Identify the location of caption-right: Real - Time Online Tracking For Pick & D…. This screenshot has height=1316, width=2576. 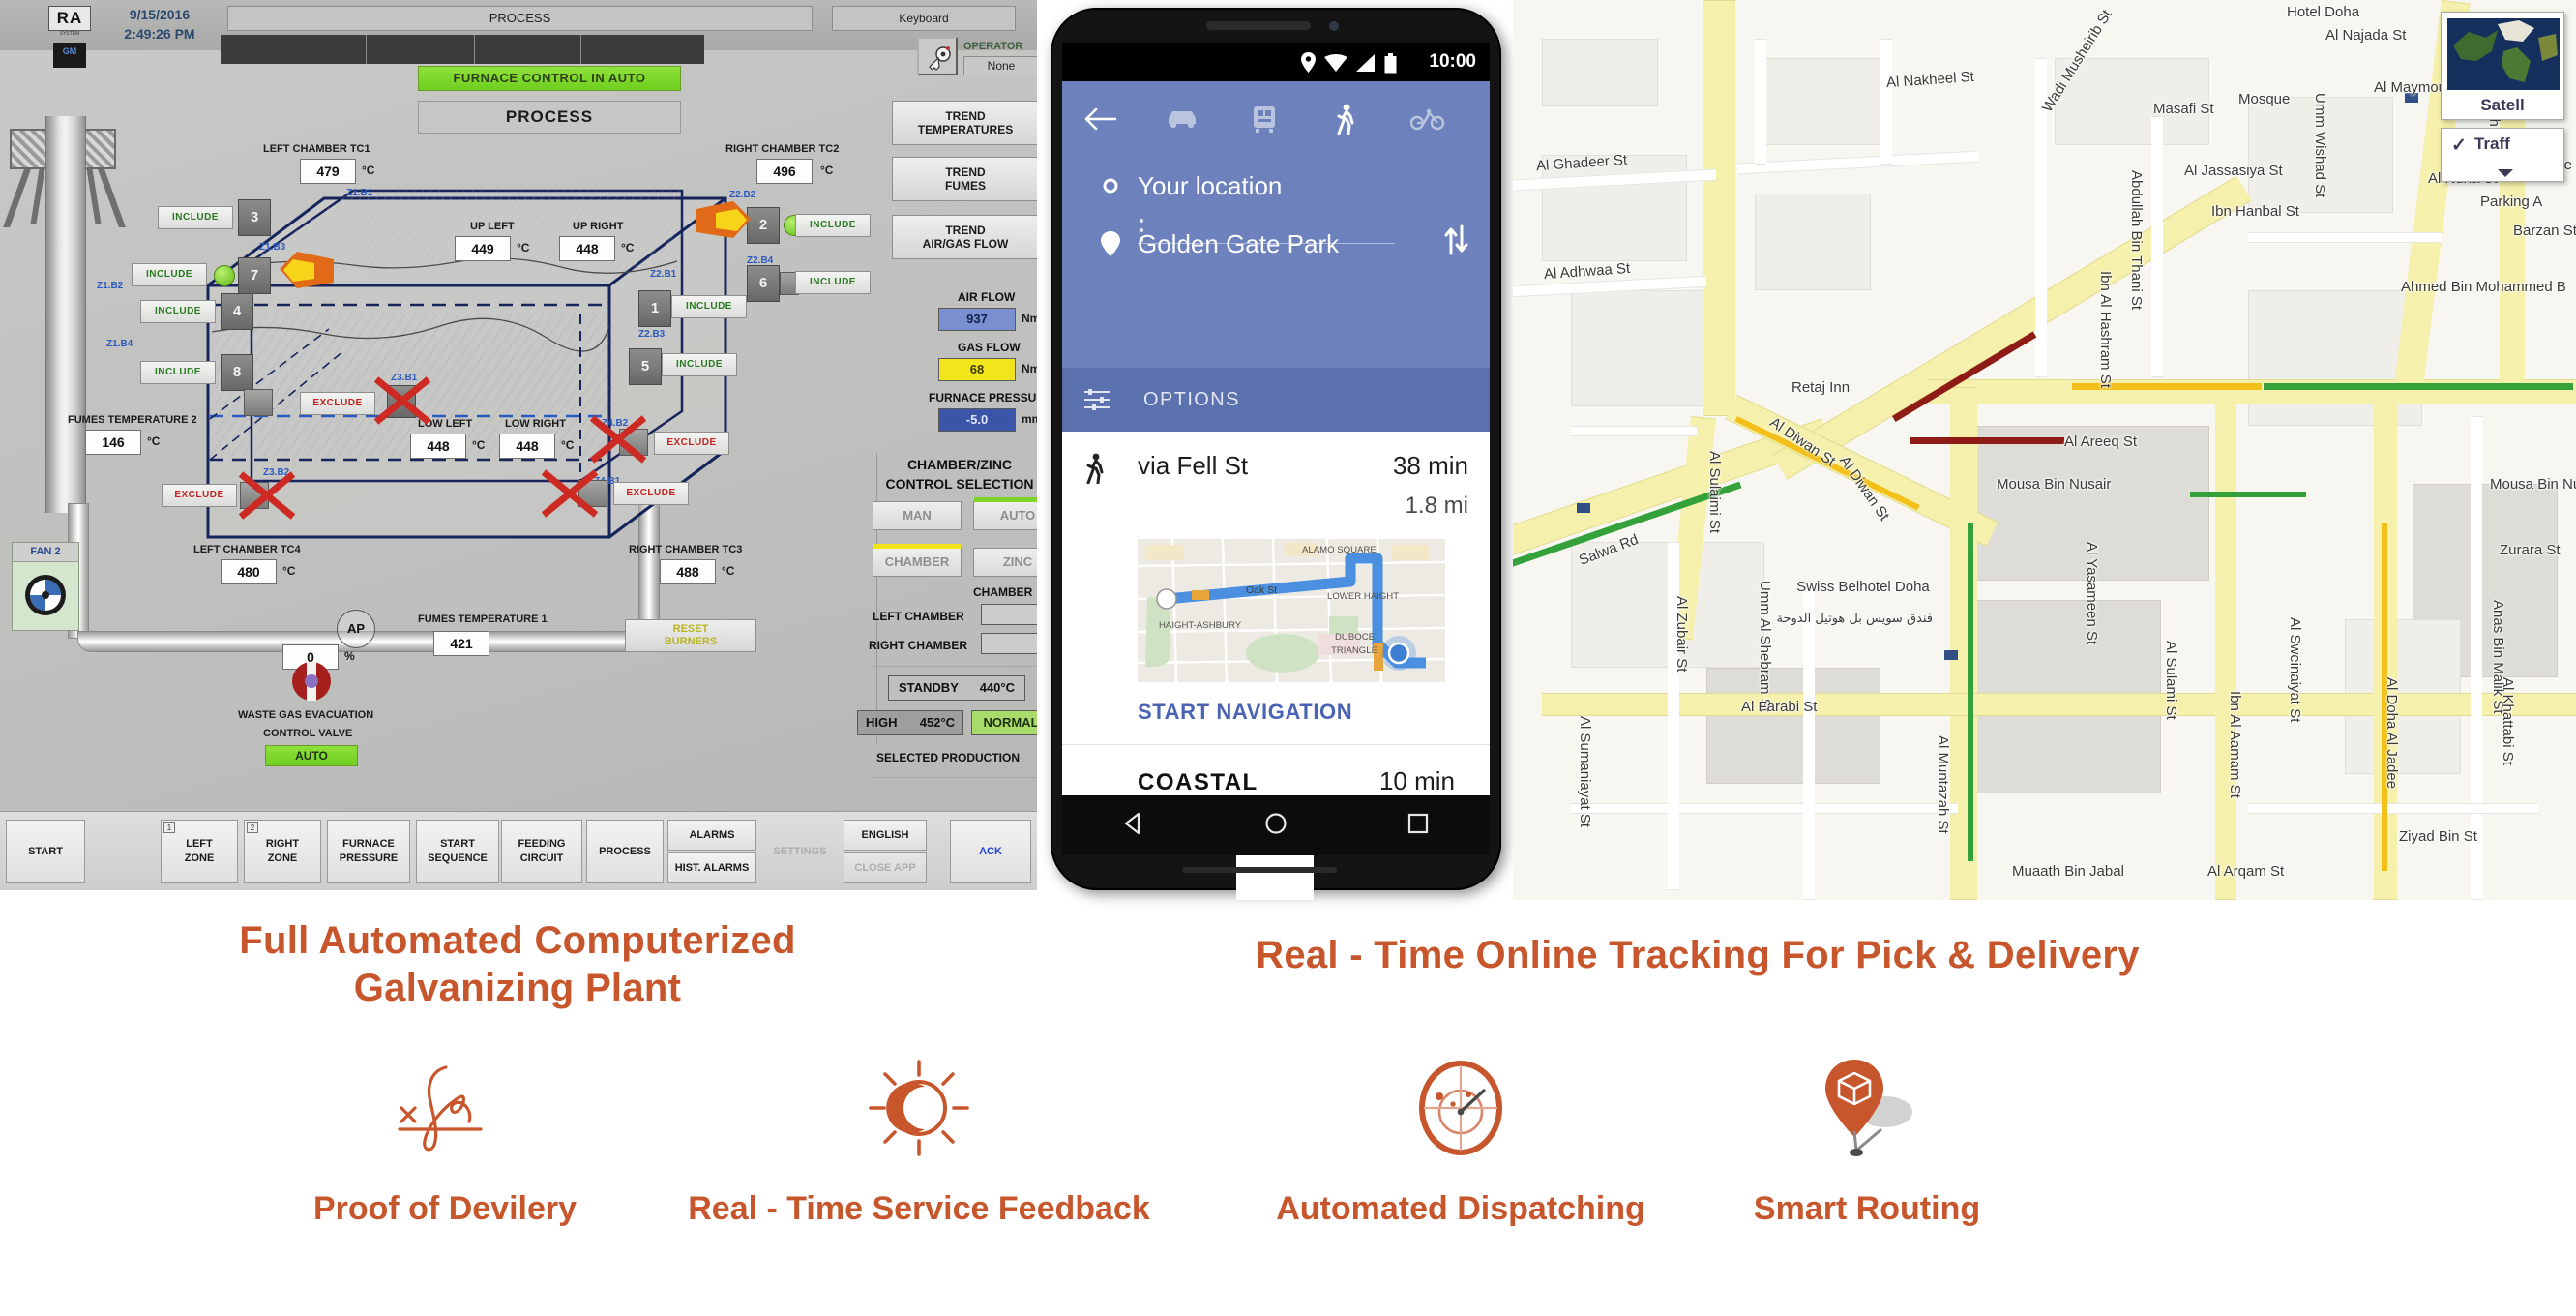
(1698, 955).